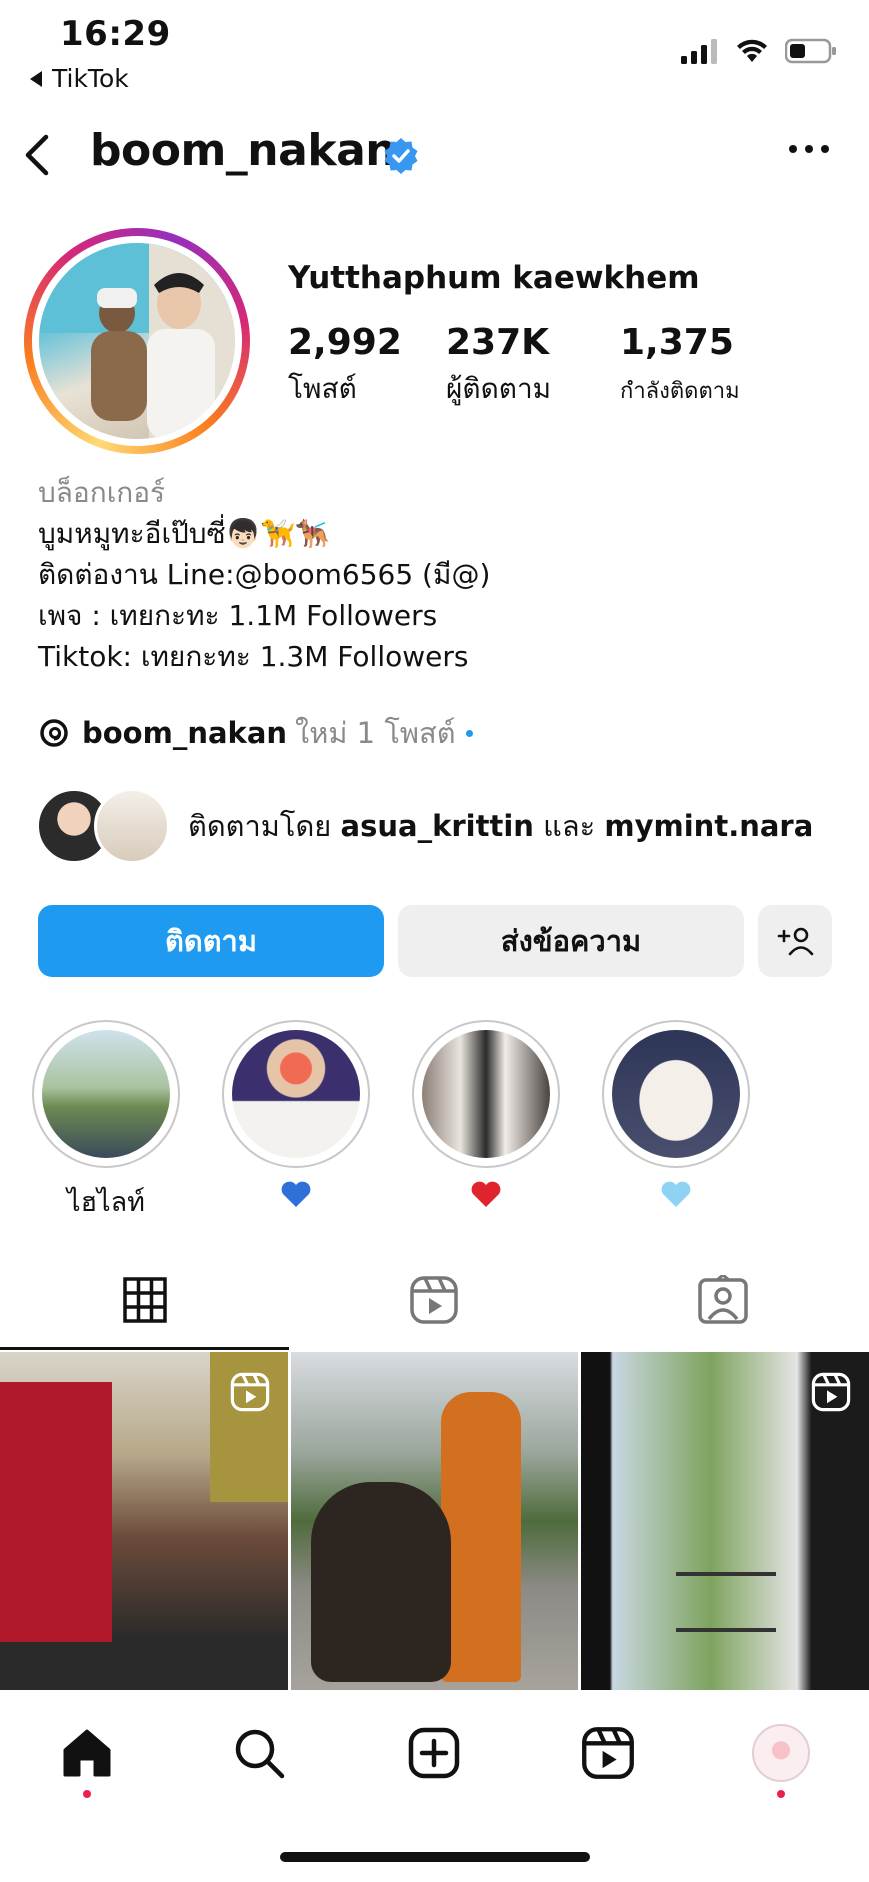 This screenshot has height=1882, width=869. What do you see at coordinates (238, 615) in the screenshot?
I see `bio-line-3: เพจ : เทยกะทะ 1.1M Followers` at bounding box center [238, 615].